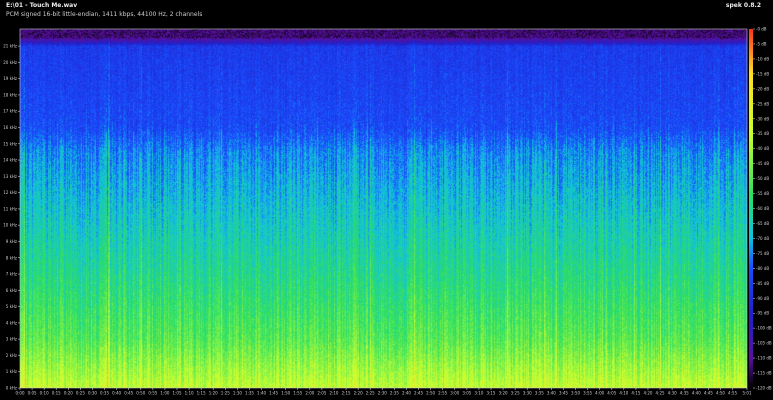  Describe the element at coordinates (140, 393) in the screenshot. I see `x-tick-label: 0:50` at that location.